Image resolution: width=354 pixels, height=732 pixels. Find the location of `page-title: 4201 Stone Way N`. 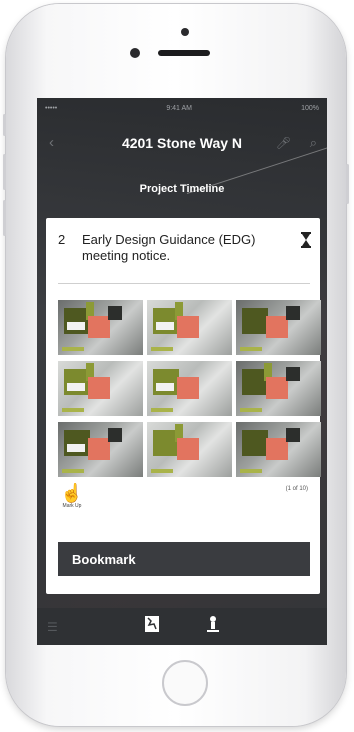

page-title: 4201 Stone Way N is located at coordinates (182, 143).